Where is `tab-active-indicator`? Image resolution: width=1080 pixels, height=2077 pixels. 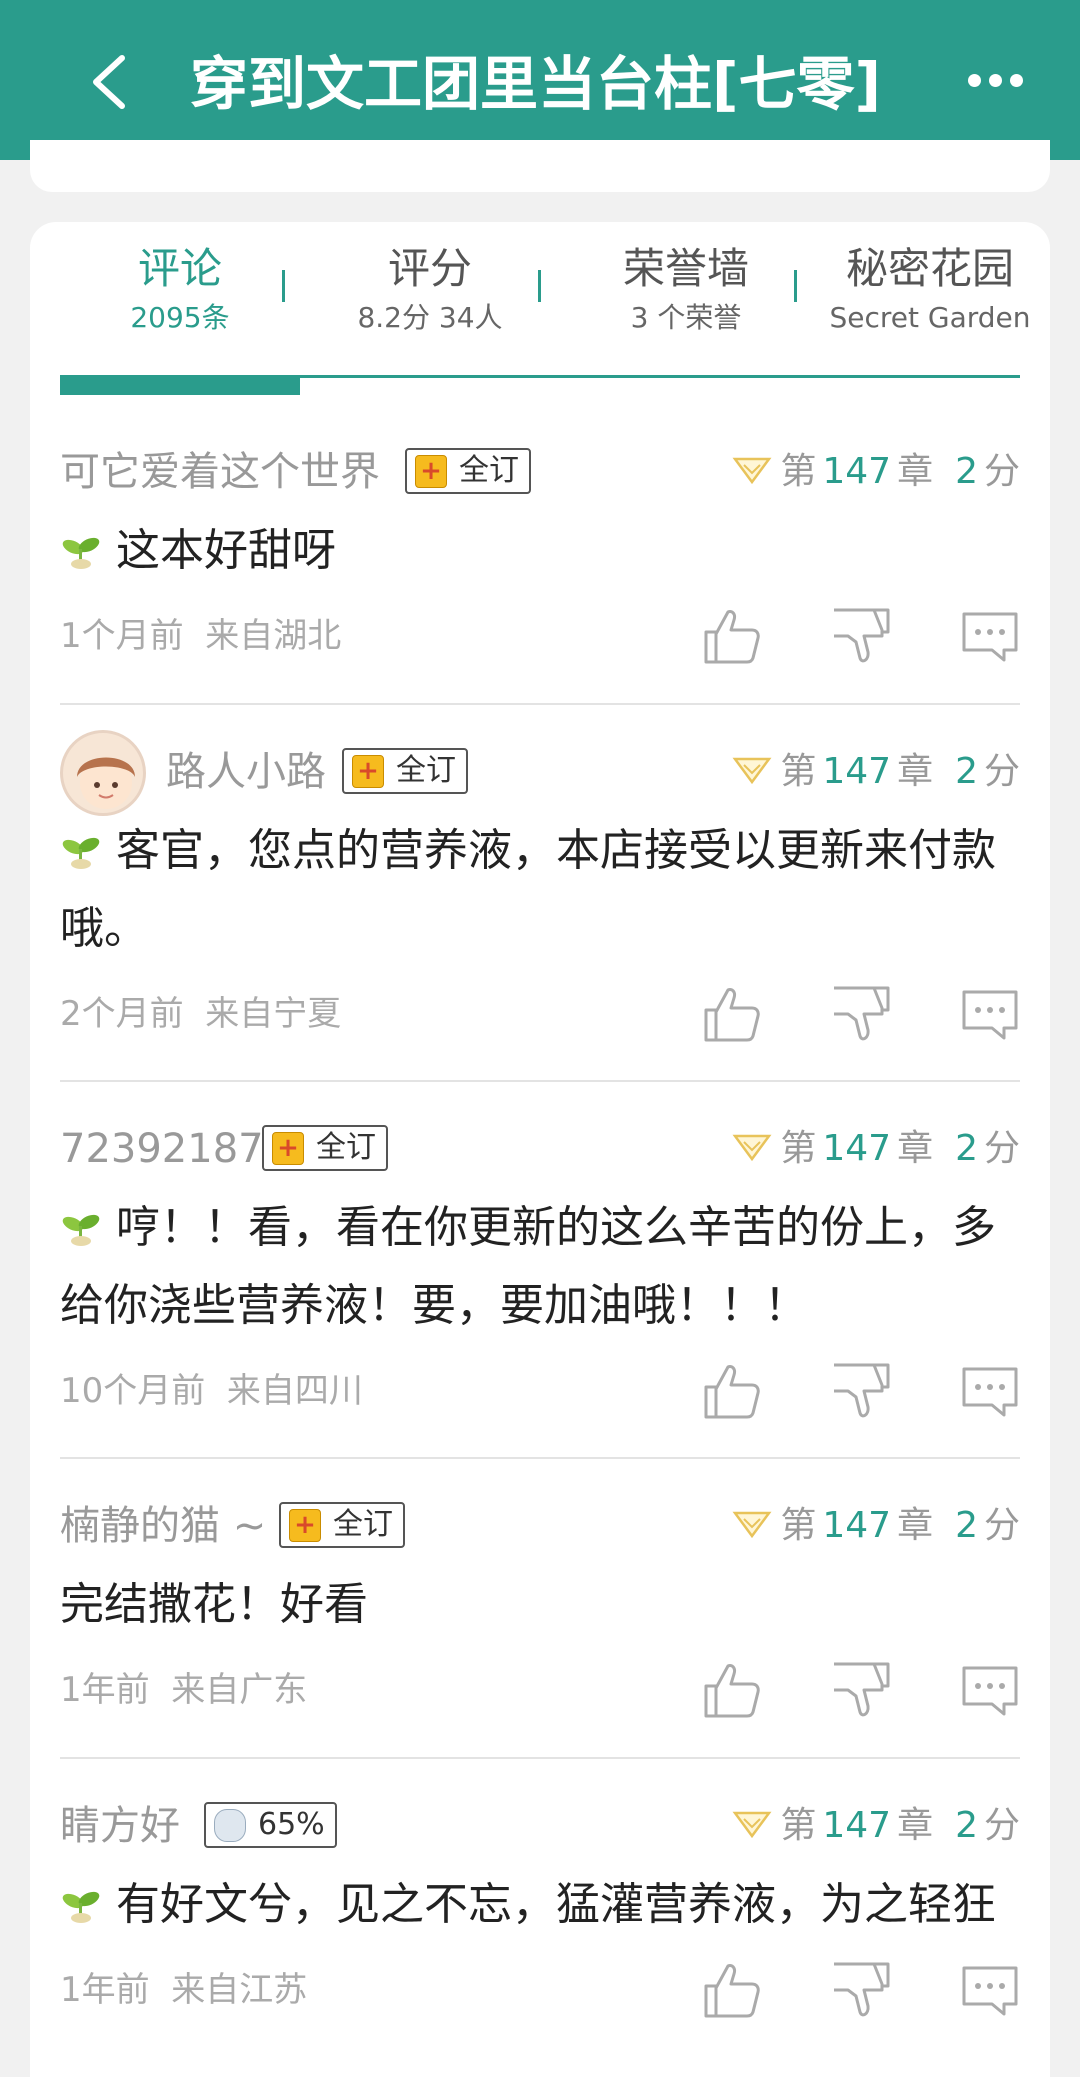
tab-active-indicator is located at coordinates (180, 386).